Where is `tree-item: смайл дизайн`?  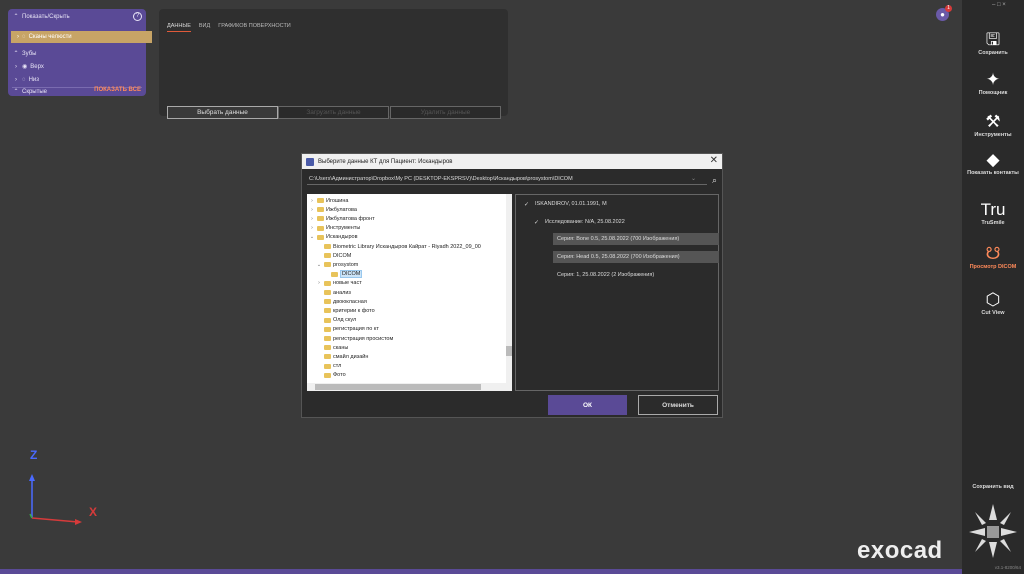
tree-item: смайл дизайн is located at coordinates (342, 356).